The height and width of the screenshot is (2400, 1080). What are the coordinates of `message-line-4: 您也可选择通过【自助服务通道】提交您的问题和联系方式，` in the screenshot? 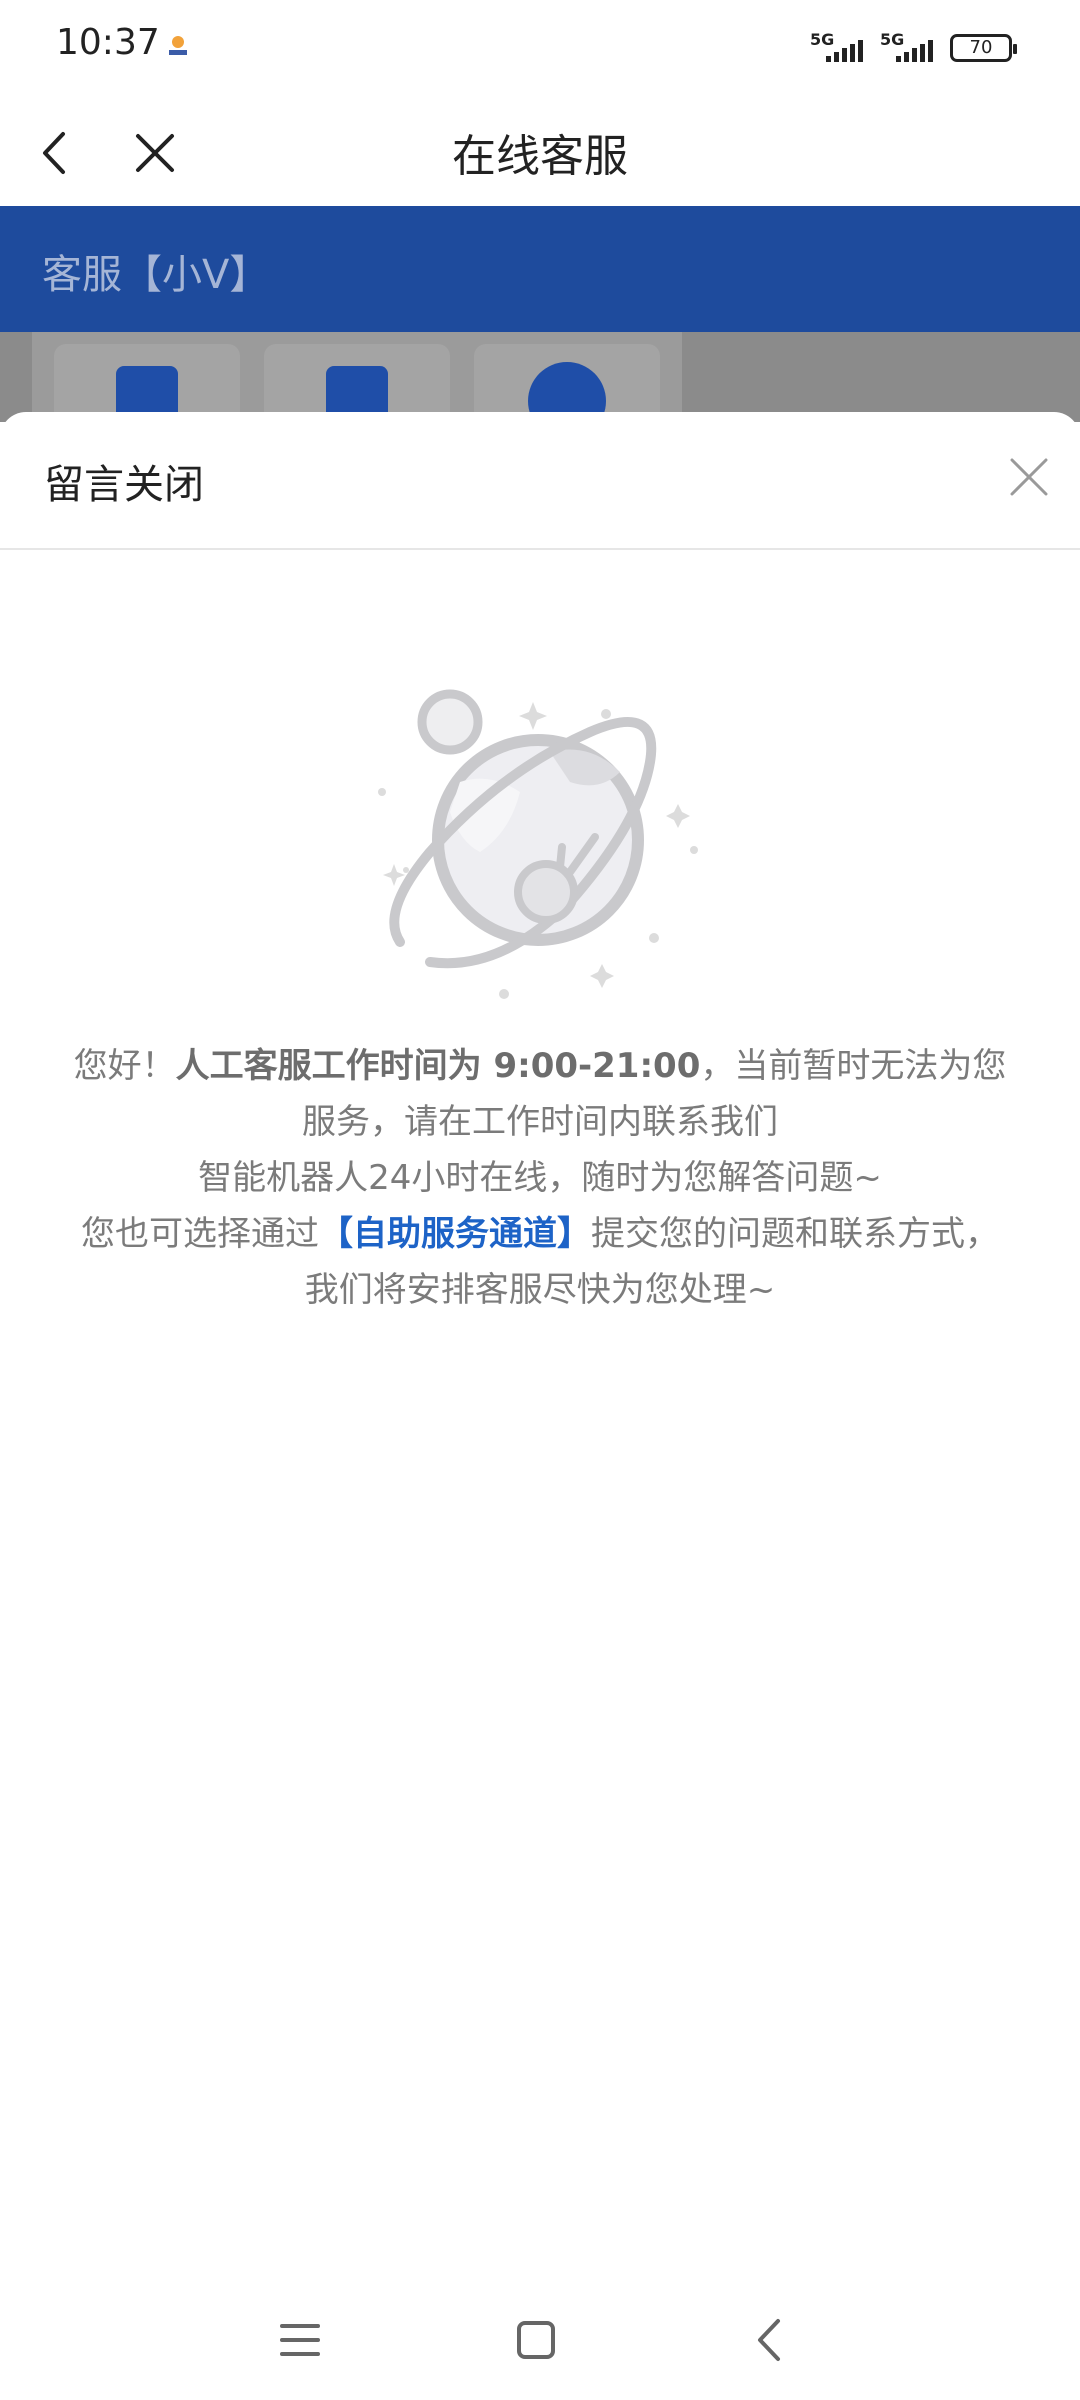 It's located at (540, 1234).